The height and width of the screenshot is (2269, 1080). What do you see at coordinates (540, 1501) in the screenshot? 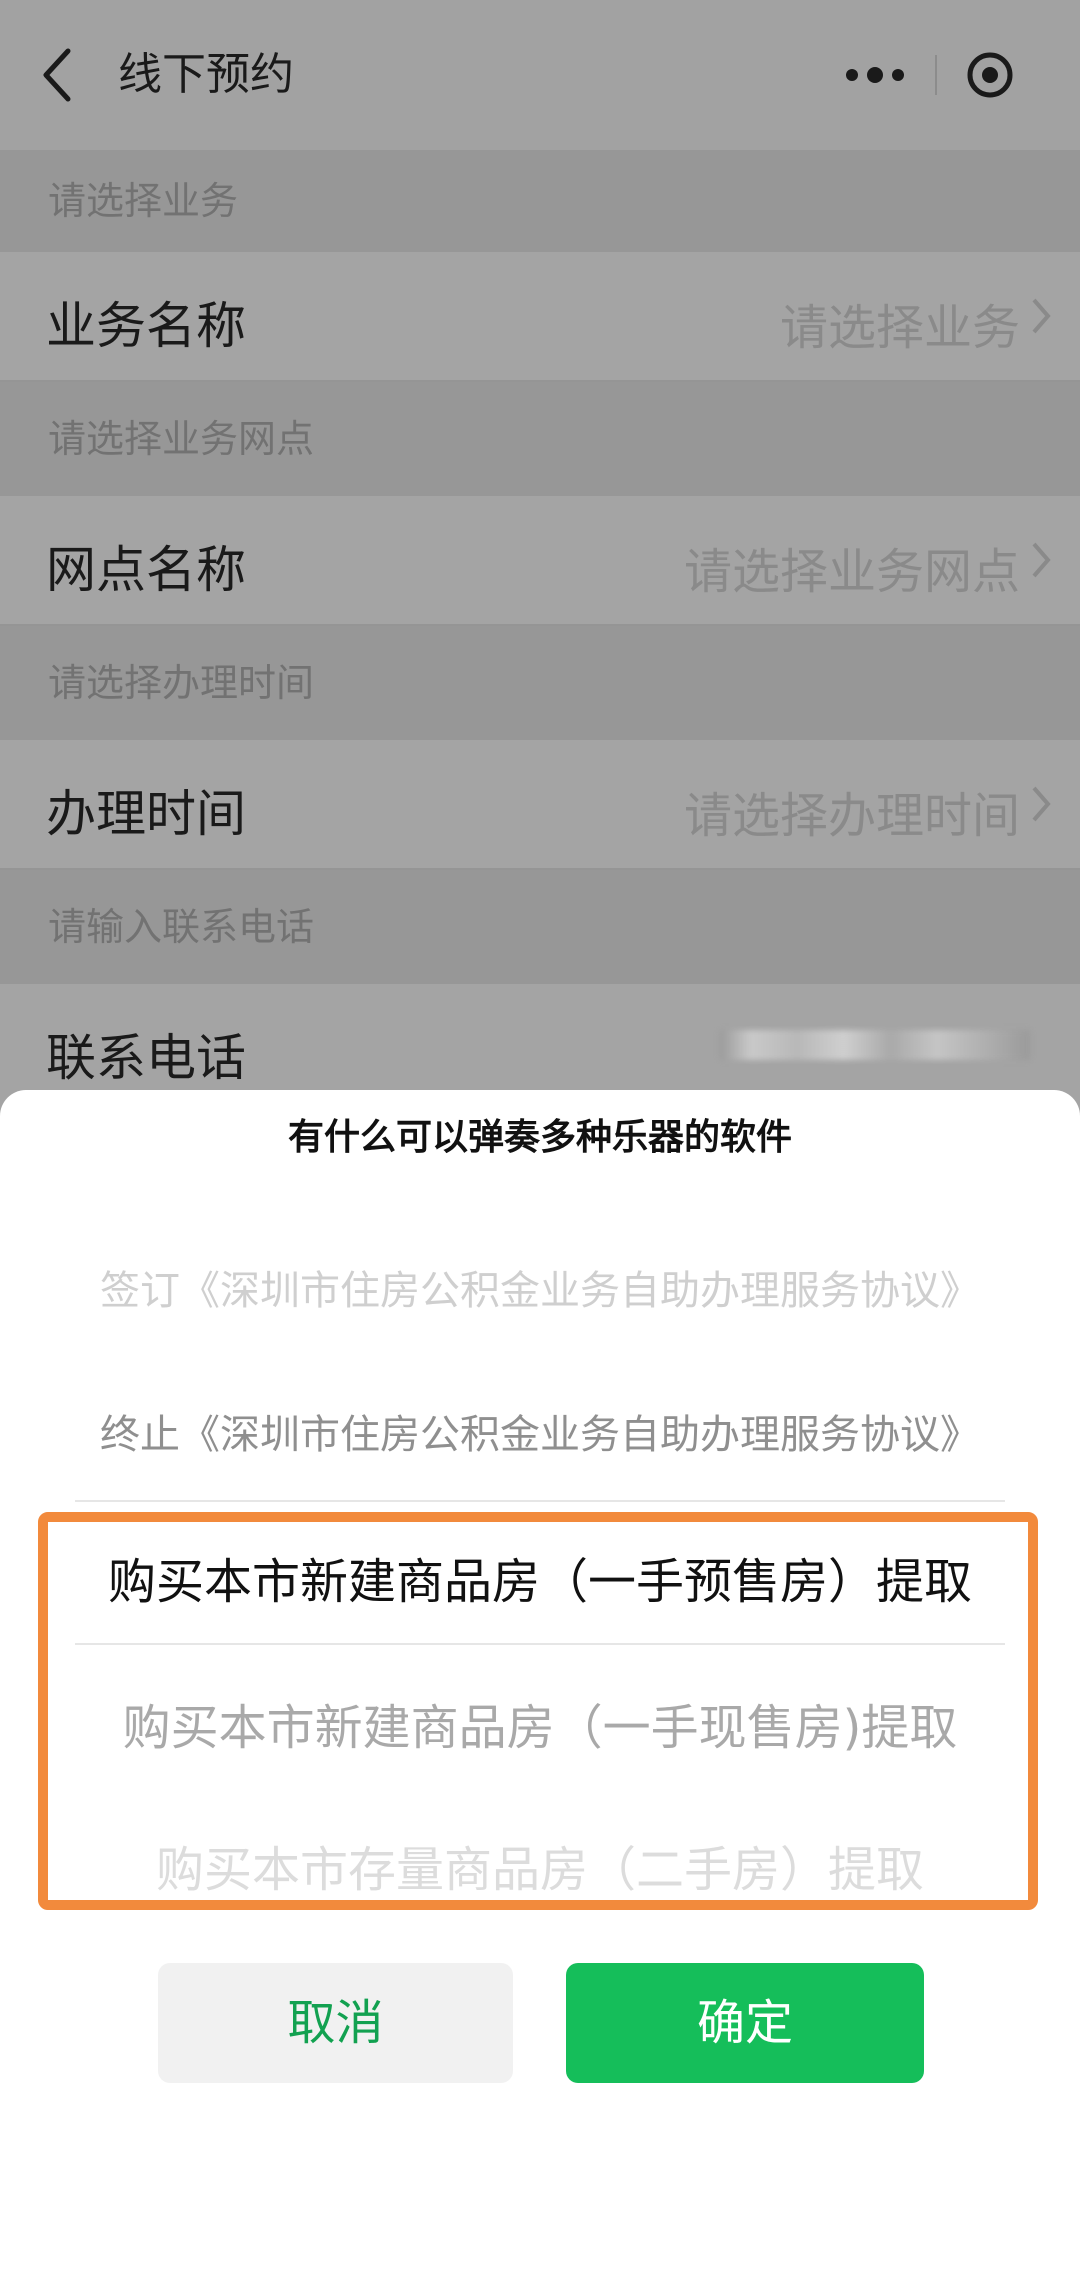
I see `picker-selection-line-top` at bounding box center [540, 1501].